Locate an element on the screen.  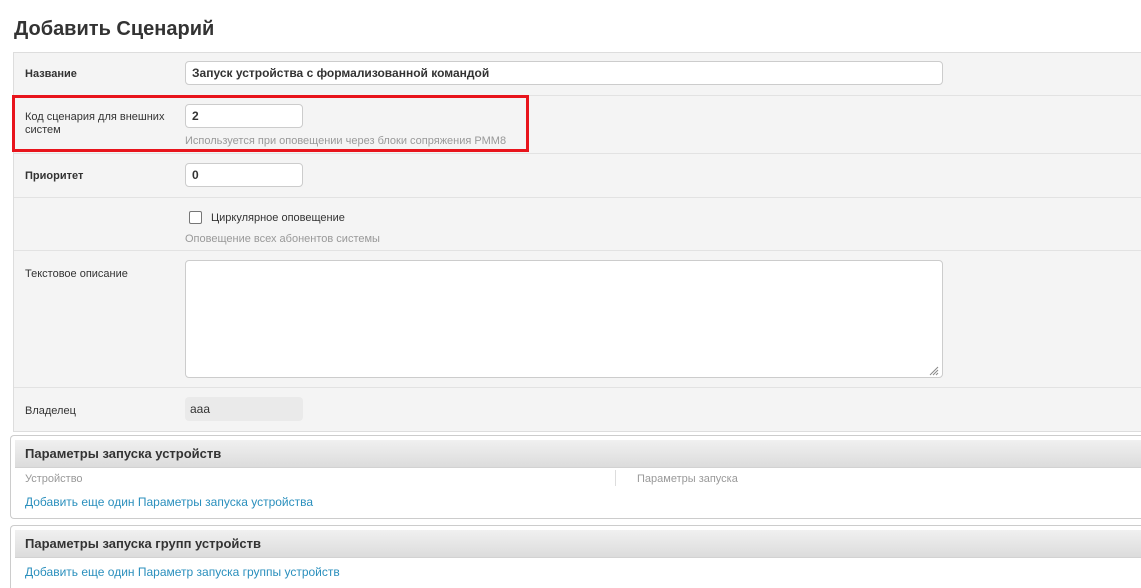
circular-help: Оповещение всех абонентов системы is located at coordinates (282, 239).